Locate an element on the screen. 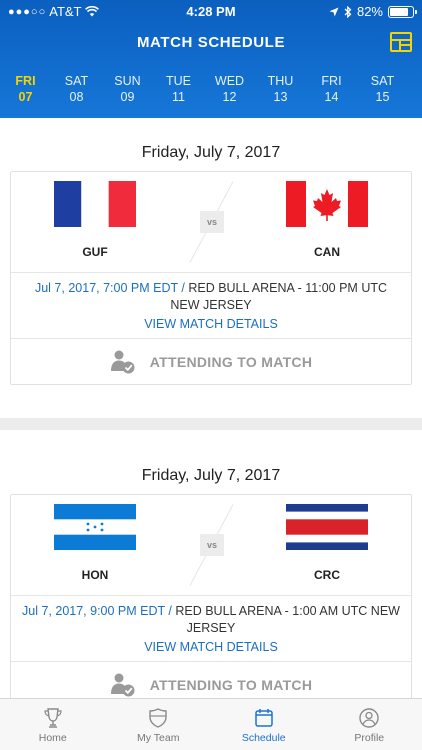 The image size is (422, 750). battery-percent: 82% is located at coordinates (369, 11).